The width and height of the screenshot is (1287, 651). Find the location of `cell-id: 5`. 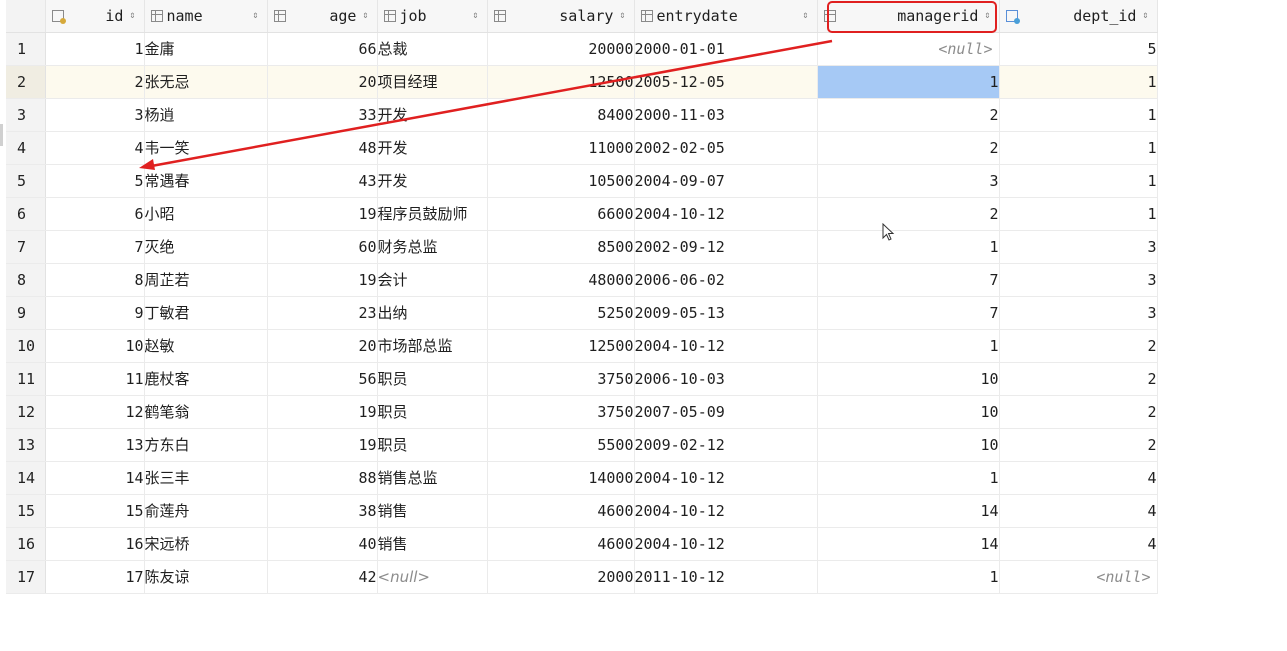

cell-id: 5 is located at coordinates (95, 181).